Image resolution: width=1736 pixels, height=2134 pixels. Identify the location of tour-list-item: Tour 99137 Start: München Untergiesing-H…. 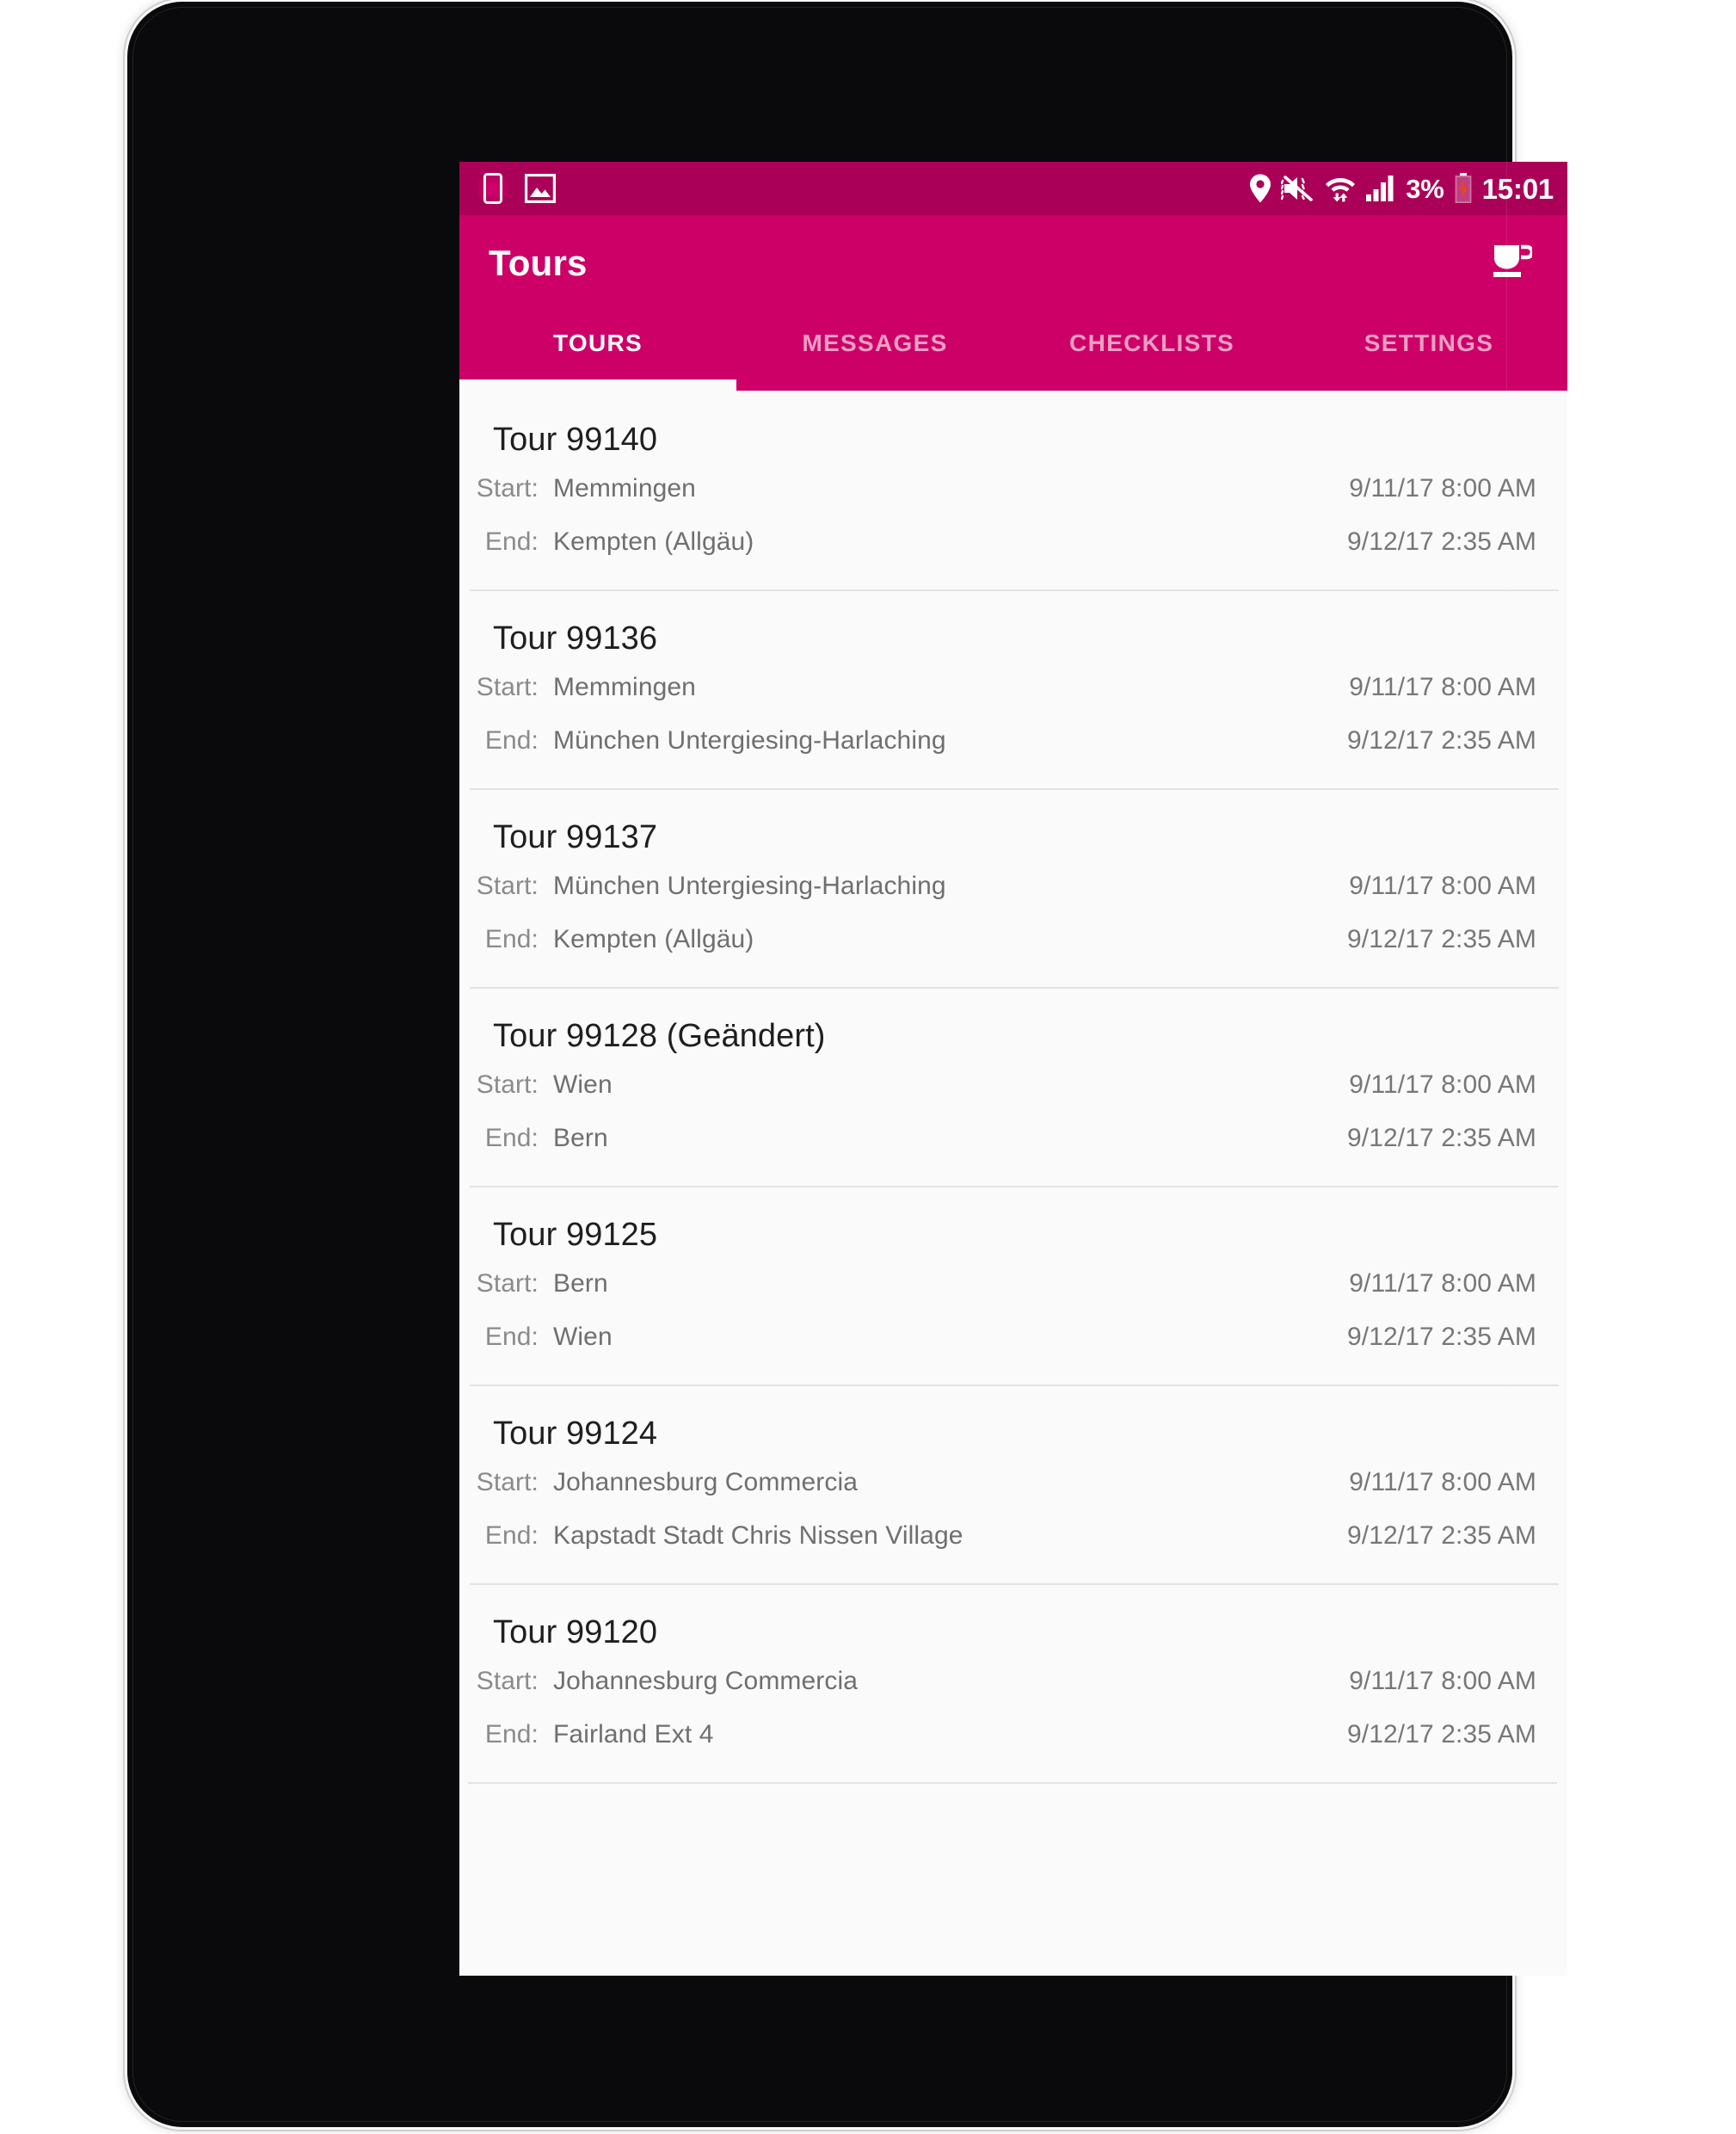
(1013, 887).